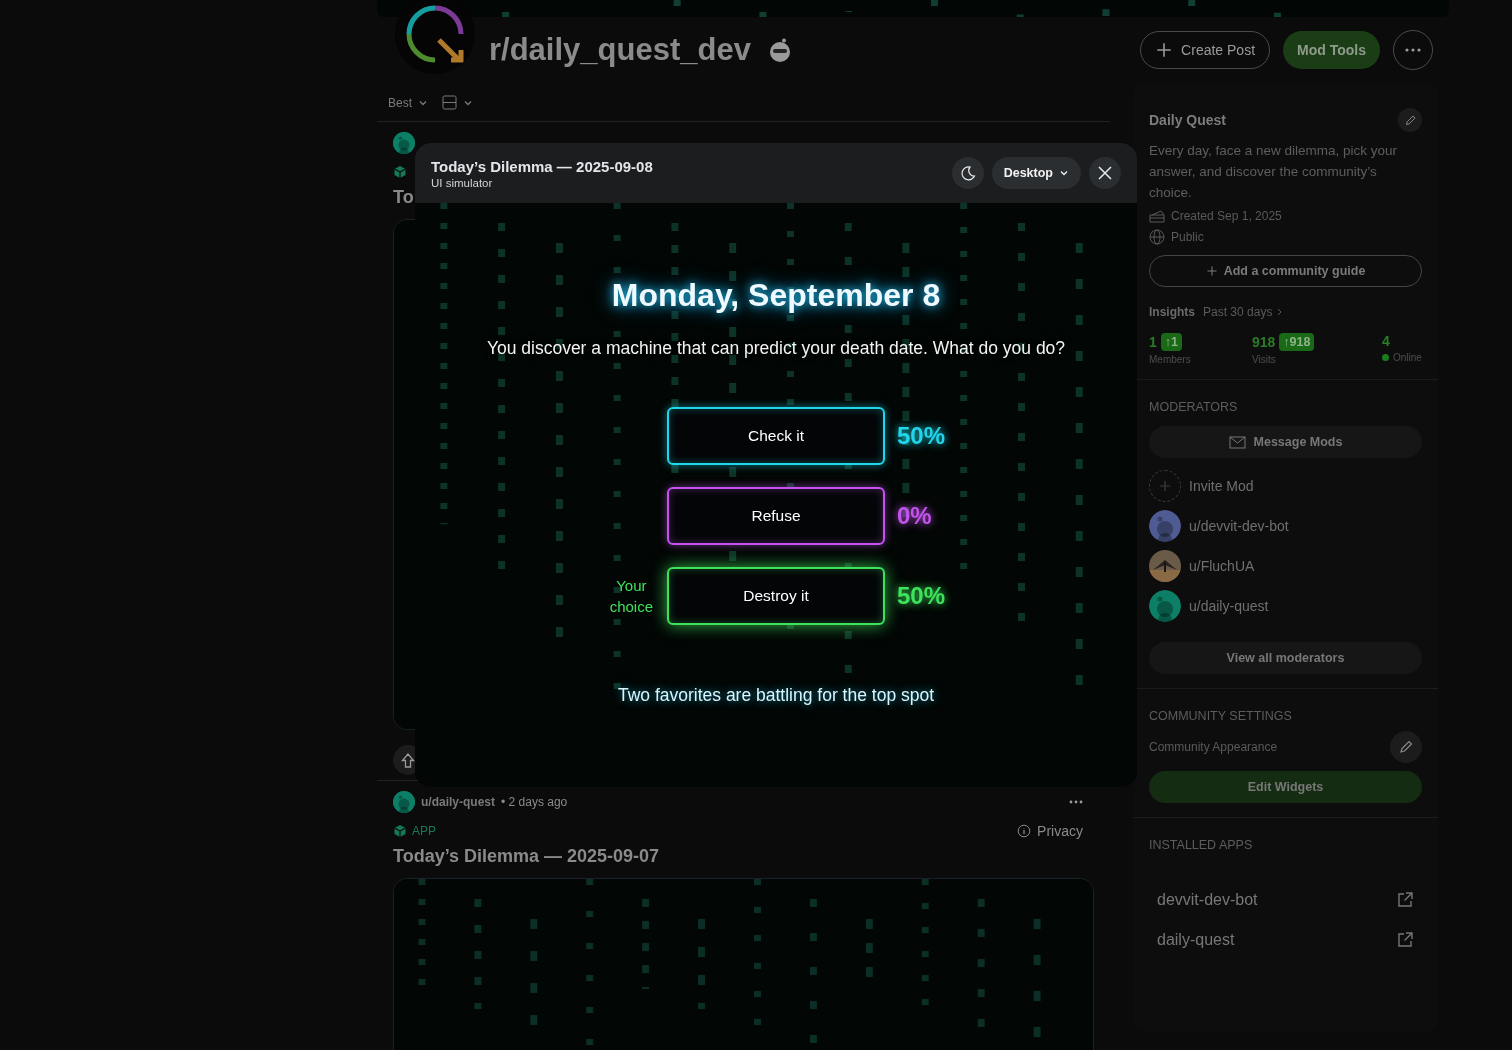 The image size is (1512, 1050). I want to click on edit-appearance-button, so click(1406, 747).